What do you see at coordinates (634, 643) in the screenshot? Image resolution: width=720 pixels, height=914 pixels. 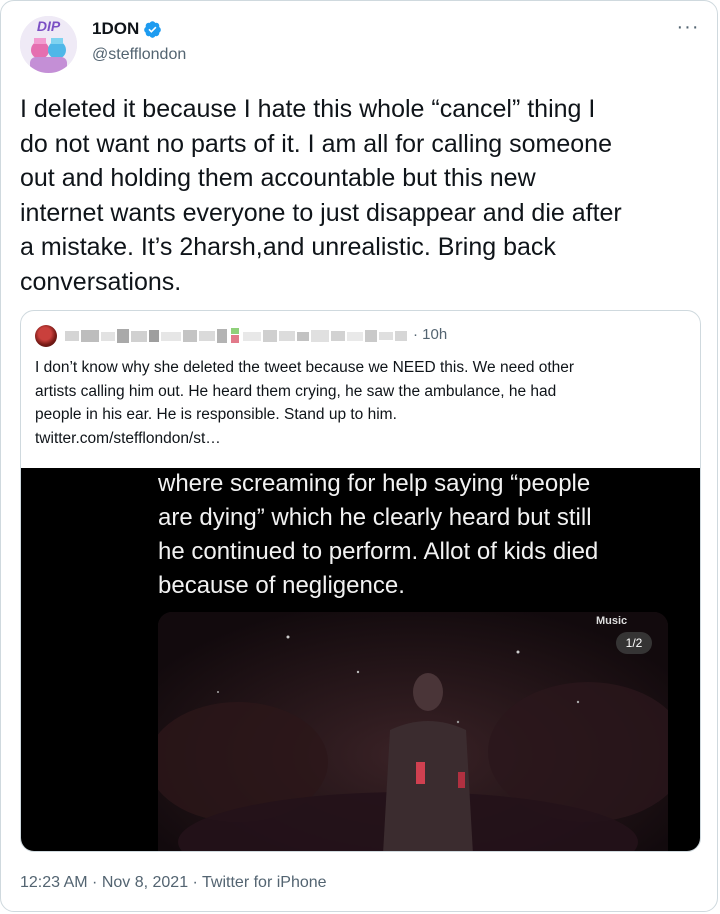 I see `media-counter: 1/2` at bounding box center [634, 643].